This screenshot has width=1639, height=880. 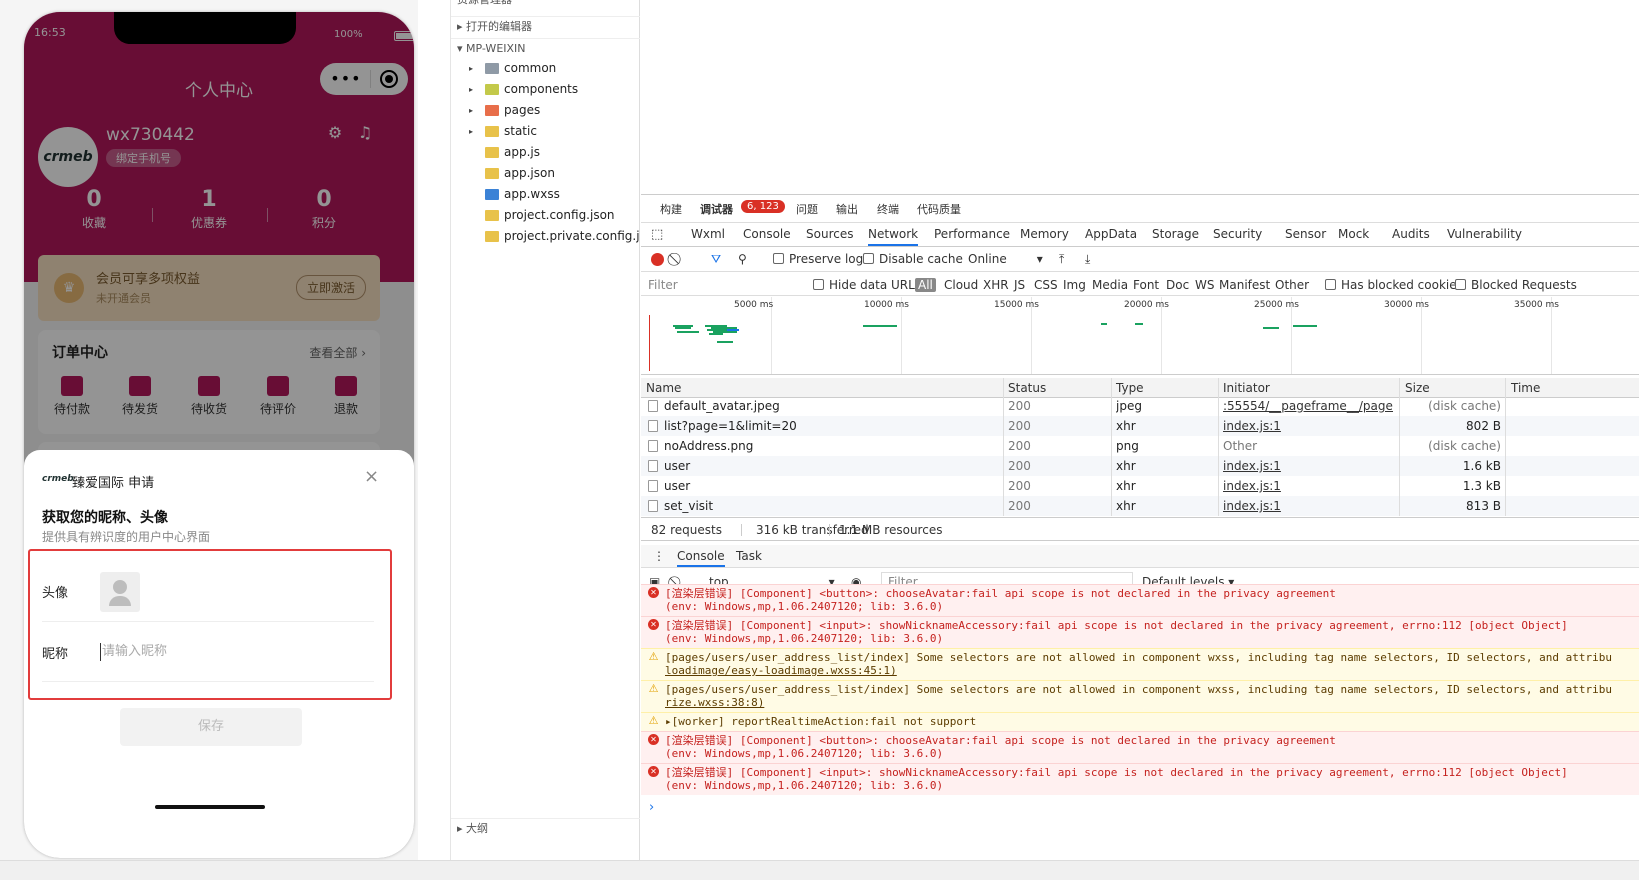 What do you see at coordinates (708, 234) in the screenshot?
I see `tab-wxml: Wxml` at bounding box center [708, 234].